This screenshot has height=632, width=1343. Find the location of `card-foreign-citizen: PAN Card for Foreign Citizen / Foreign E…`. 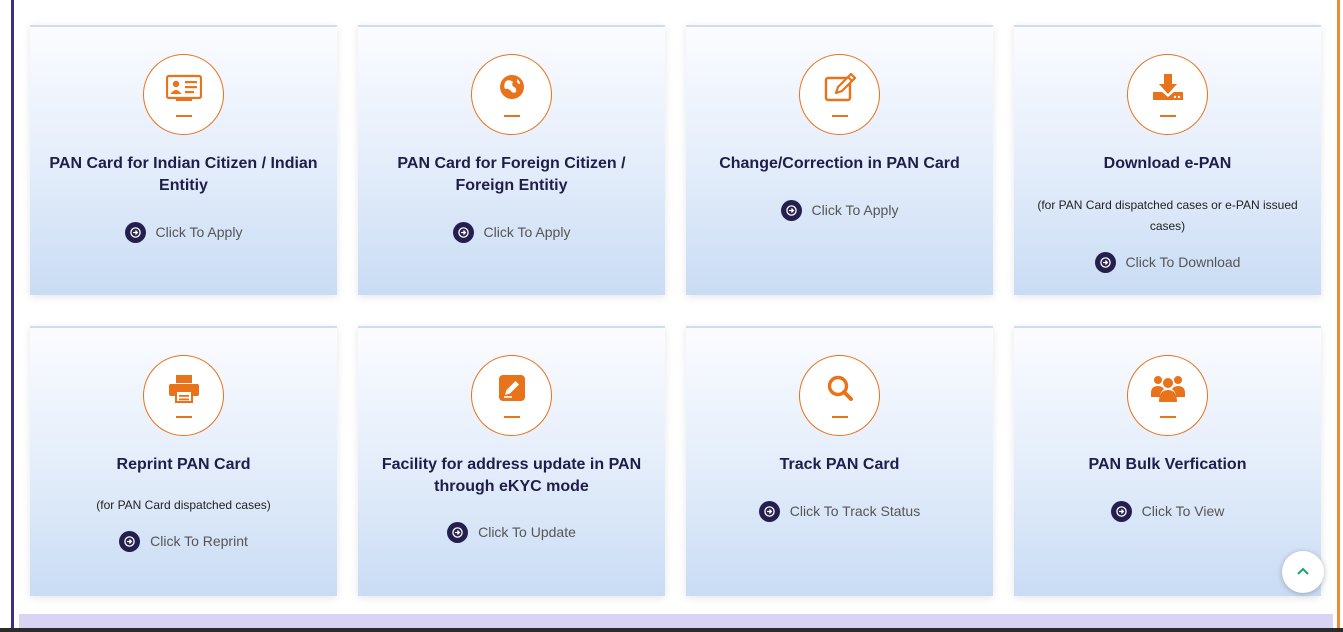

card-foreign-citizen: PAN Card for Foreign Citizen / Foreign E… is located at coordinates (511, 160).